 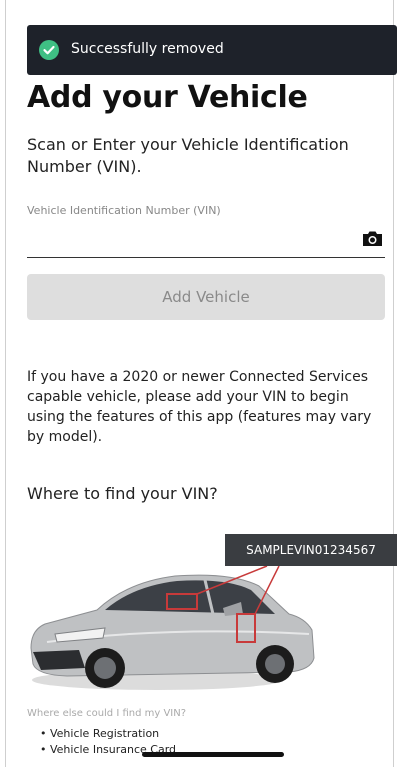 I want to click on vin-field-container: Vehicle Identification Number (VIN), so click(x=206, y=231).